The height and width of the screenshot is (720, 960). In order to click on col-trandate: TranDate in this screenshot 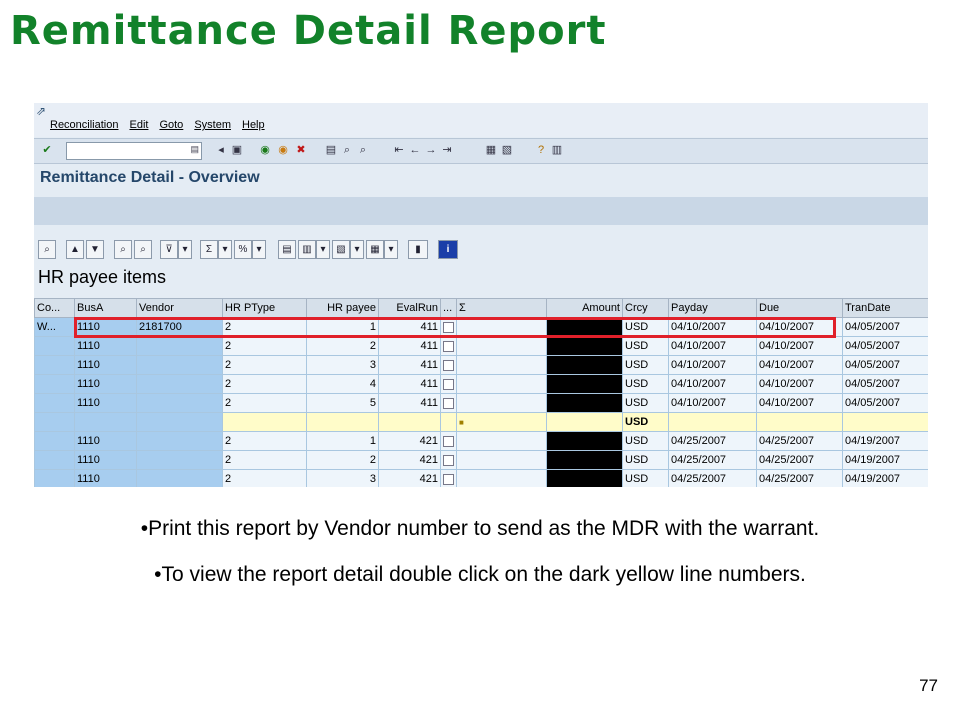, I will do `click(885, 308)`.